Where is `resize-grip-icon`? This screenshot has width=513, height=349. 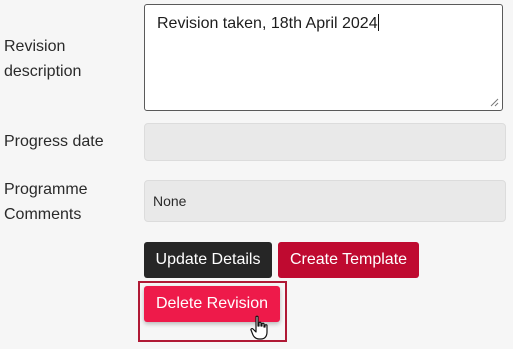
resize-grip-icon is located at coordinates (494, 102).